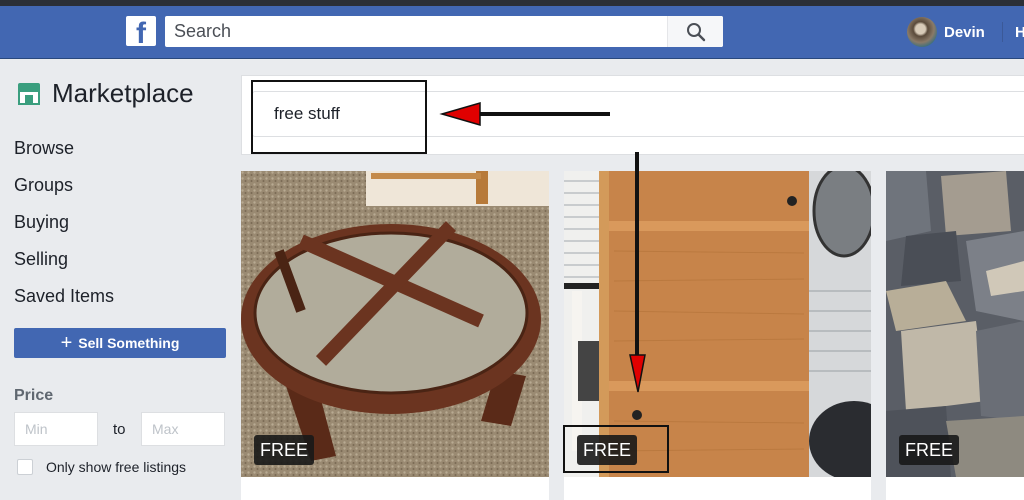 This screenshot has width=1024, height=500. Describe the element at coordinates (183, 429) in the screenshot. I see `price-max-input` at that location.